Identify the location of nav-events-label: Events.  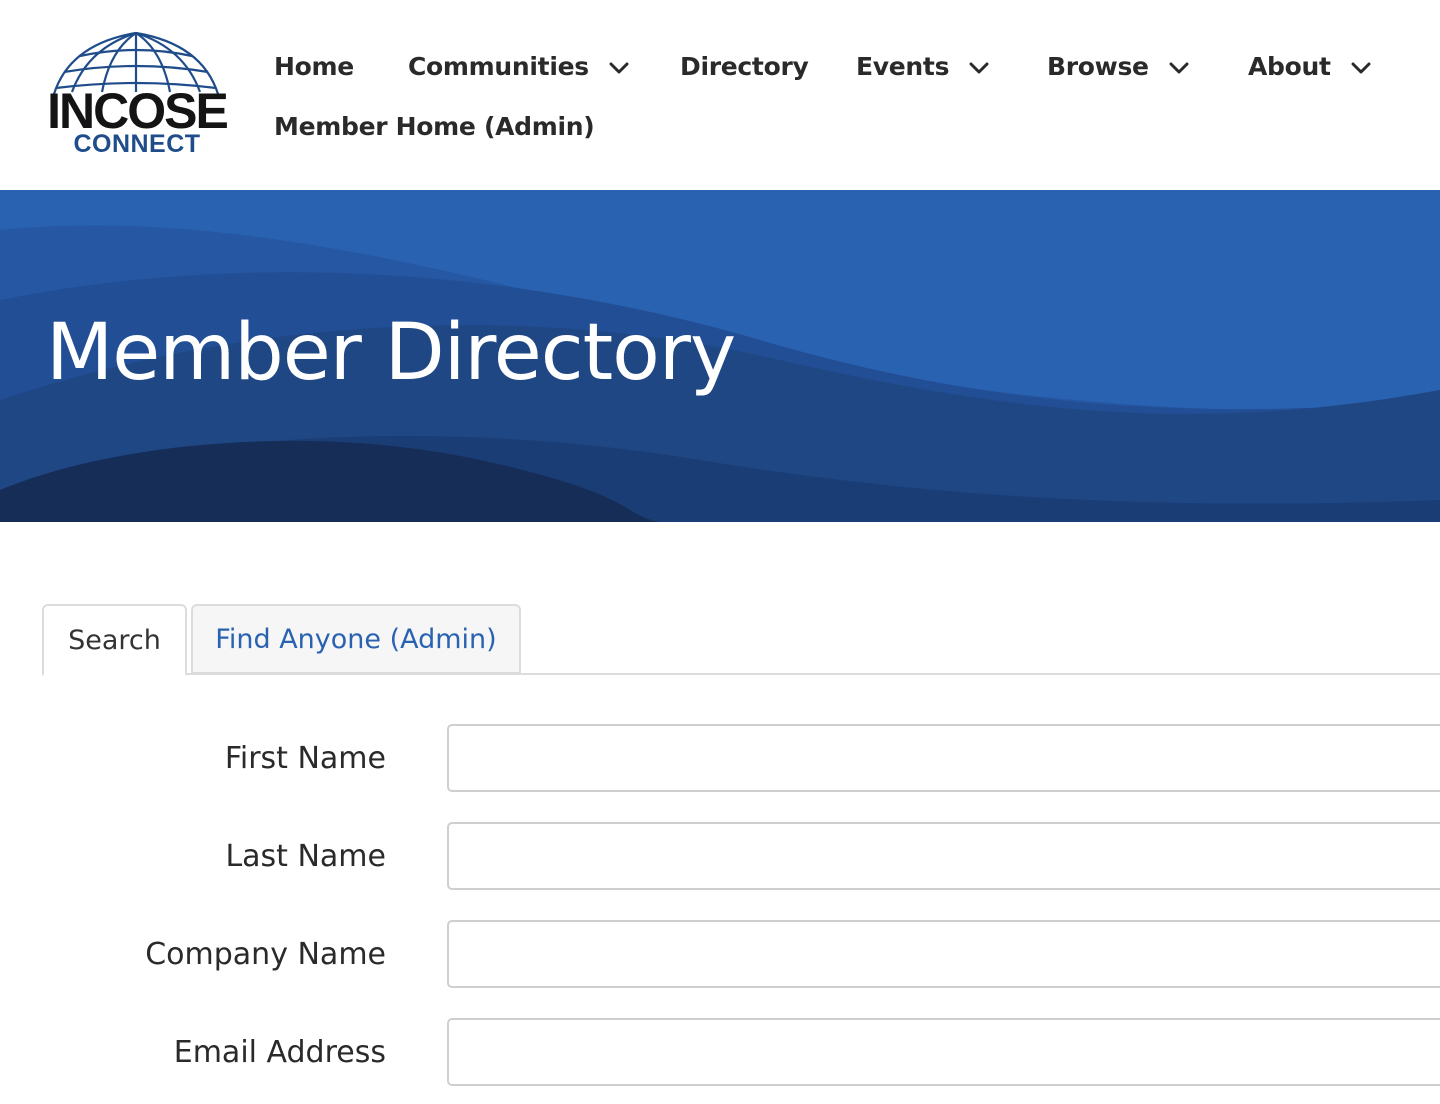
(903, 66).